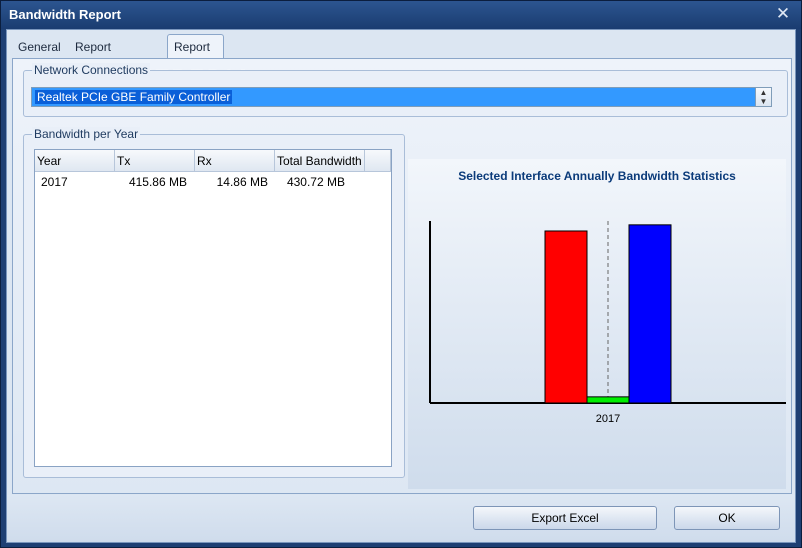 The height and width of the screenshot is (548, 802). I want to click on x-tick-label: 2017, so click(608, 419).